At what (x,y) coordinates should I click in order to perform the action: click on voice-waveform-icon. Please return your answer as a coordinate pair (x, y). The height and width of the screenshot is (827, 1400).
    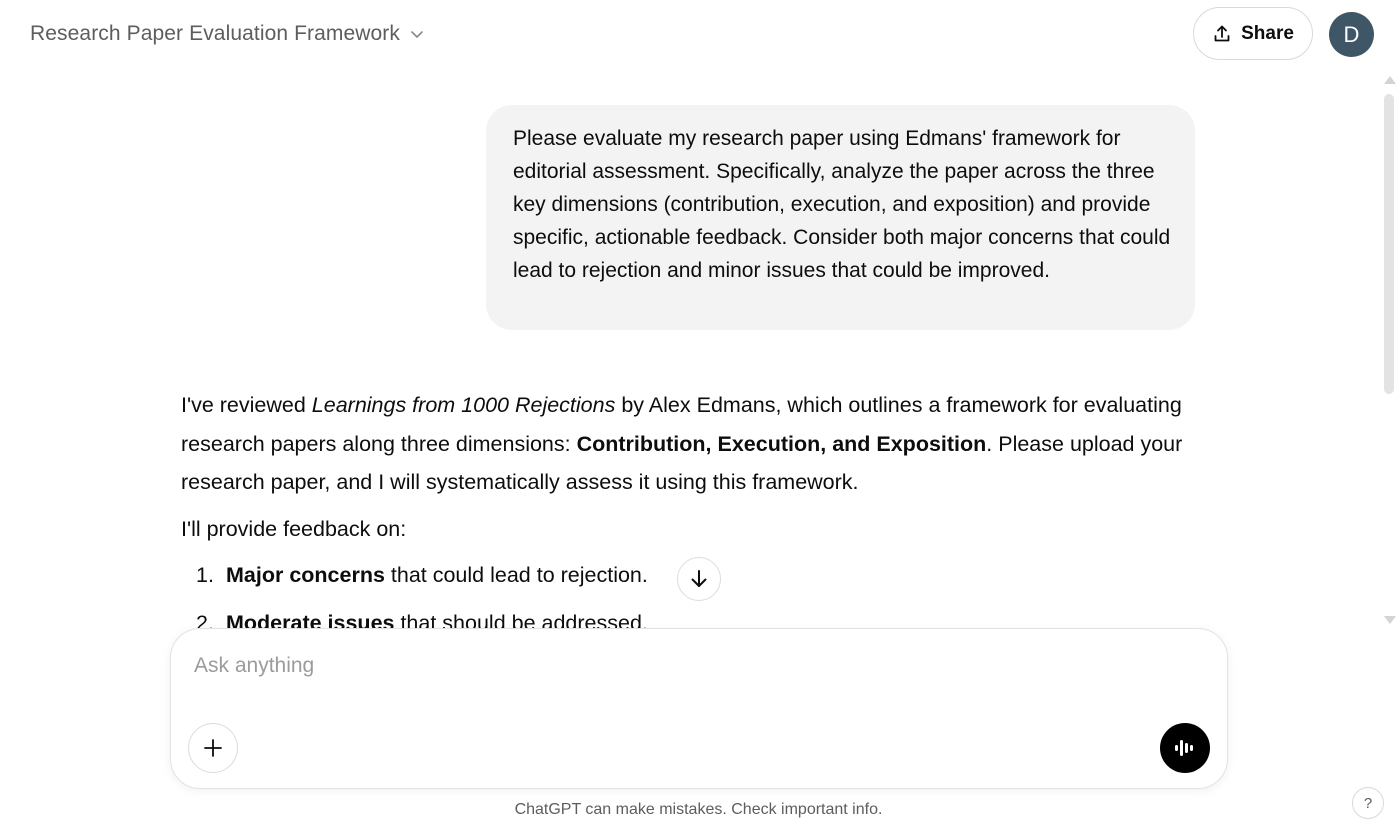
    Looking at the image, I should click on (1185, 748).